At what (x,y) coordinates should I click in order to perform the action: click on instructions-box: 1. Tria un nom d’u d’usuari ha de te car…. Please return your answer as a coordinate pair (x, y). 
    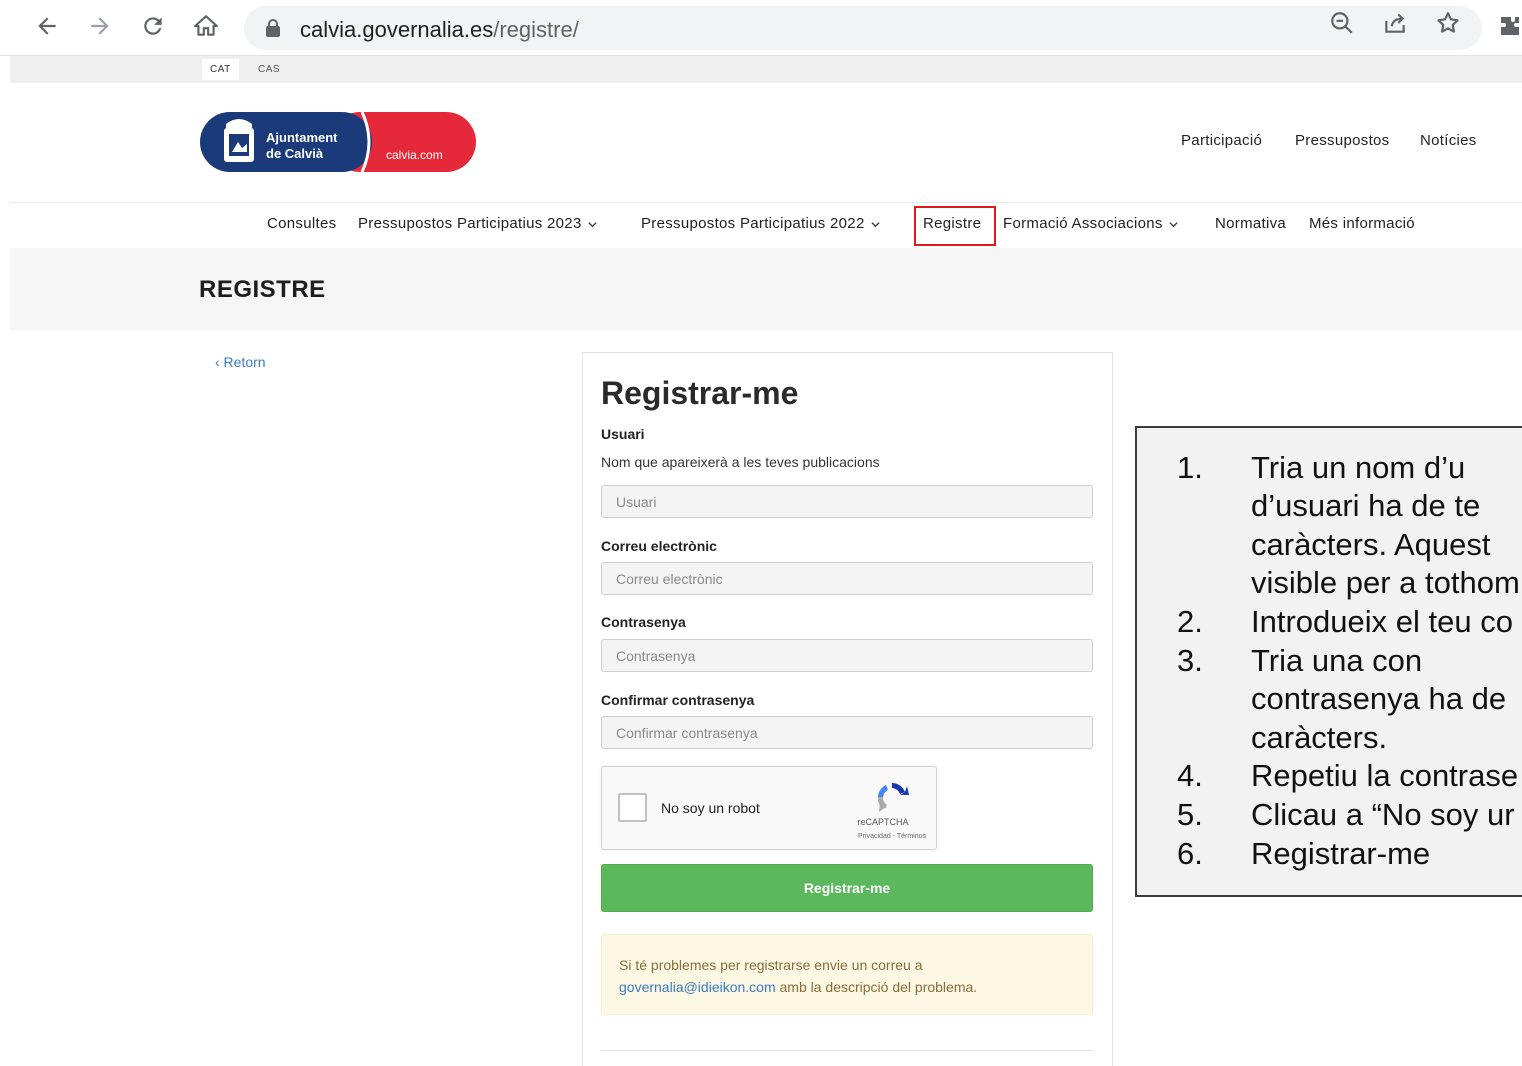
    Looking at the image, I should click on (1328, 661).